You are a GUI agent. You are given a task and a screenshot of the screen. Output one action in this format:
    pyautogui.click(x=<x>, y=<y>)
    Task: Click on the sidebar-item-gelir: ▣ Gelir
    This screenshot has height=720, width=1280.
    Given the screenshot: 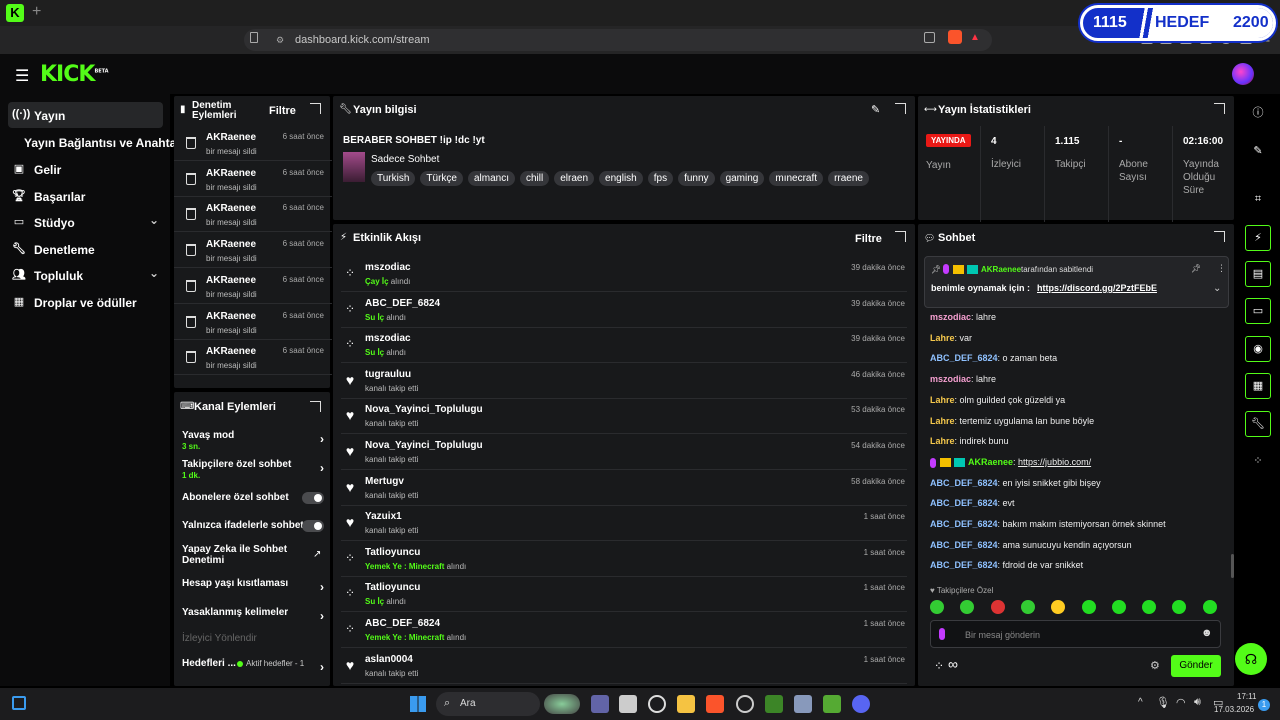 What is the action you would take?
    pyautogui.click(x=85, y=169)
    